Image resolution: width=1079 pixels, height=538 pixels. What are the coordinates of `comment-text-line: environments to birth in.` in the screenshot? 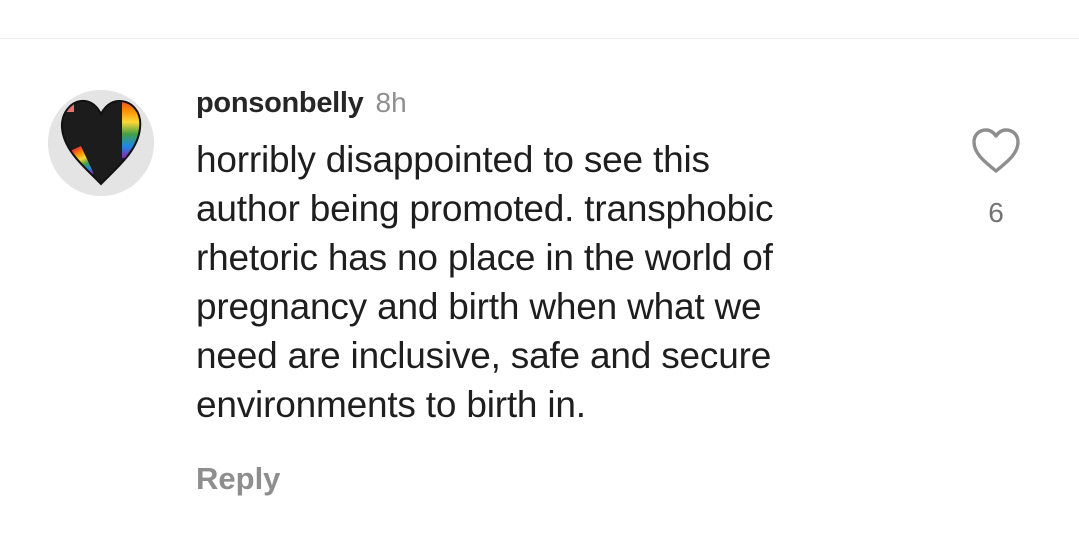 It's located at (391, 404).